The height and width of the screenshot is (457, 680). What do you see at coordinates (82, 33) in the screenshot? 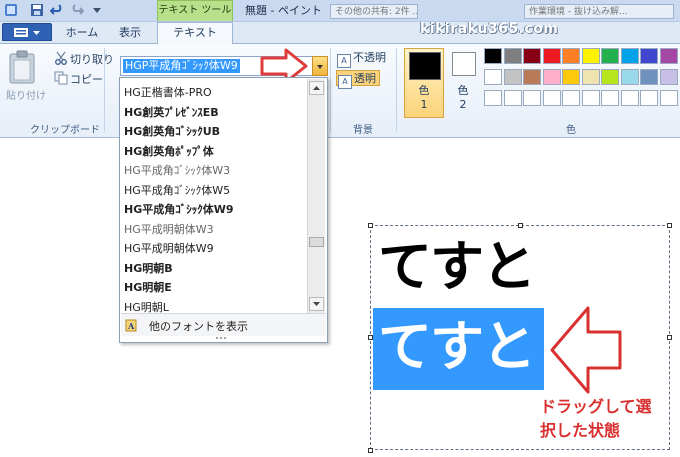
I see `tab-home: ホーム` at bounding box center [82, 33].